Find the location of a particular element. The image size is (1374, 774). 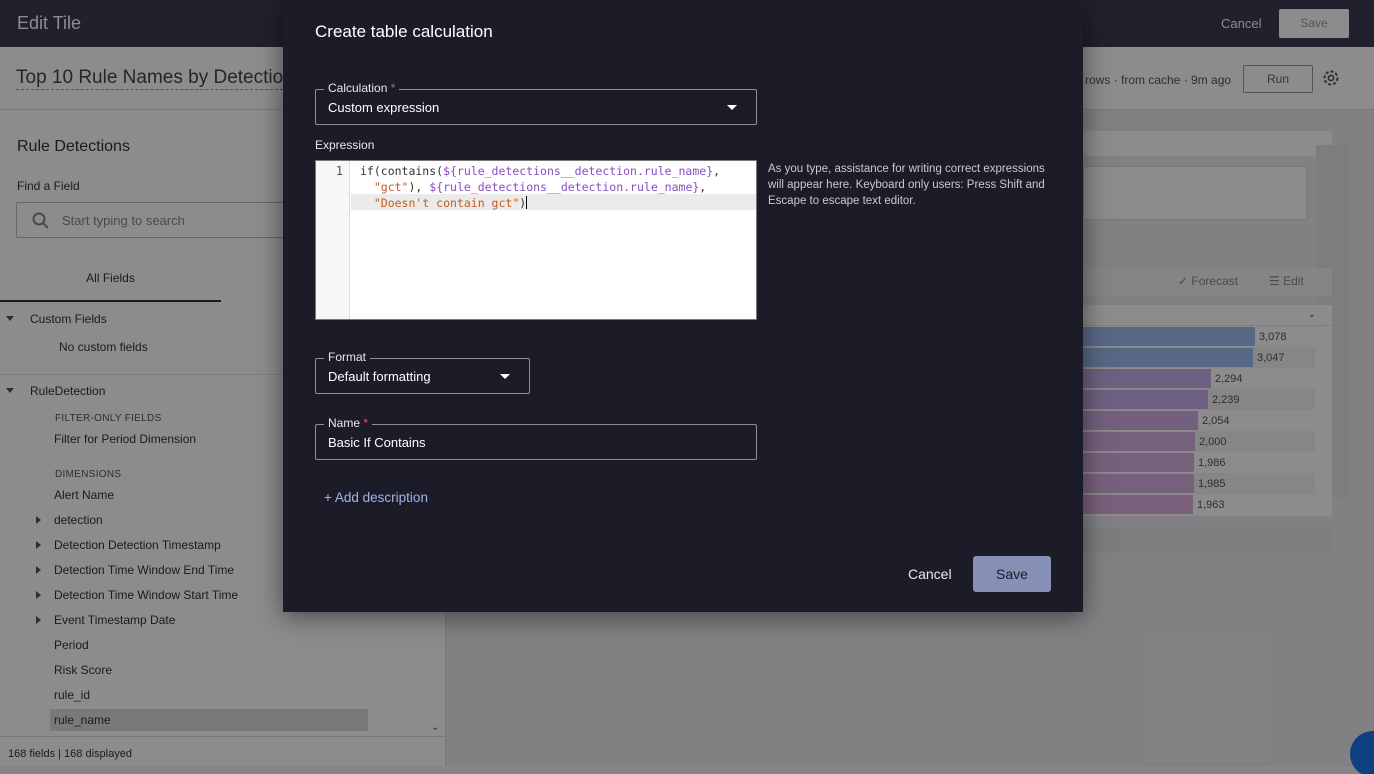

code-line-3: "Doesn't contain gct") is located at coordinates (444, 203).